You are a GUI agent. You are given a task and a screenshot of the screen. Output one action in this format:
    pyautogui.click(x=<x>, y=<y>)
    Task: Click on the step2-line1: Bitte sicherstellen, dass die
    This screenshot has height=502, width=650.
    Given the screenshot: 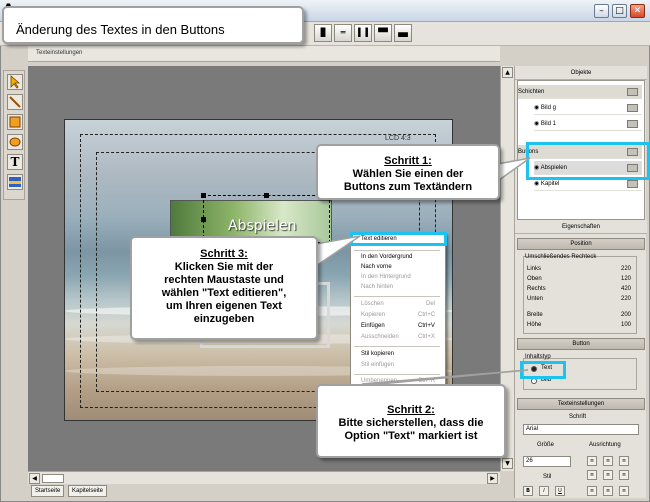 What is the action you would take?
    pyautogui.click(x=411, y=423)
    